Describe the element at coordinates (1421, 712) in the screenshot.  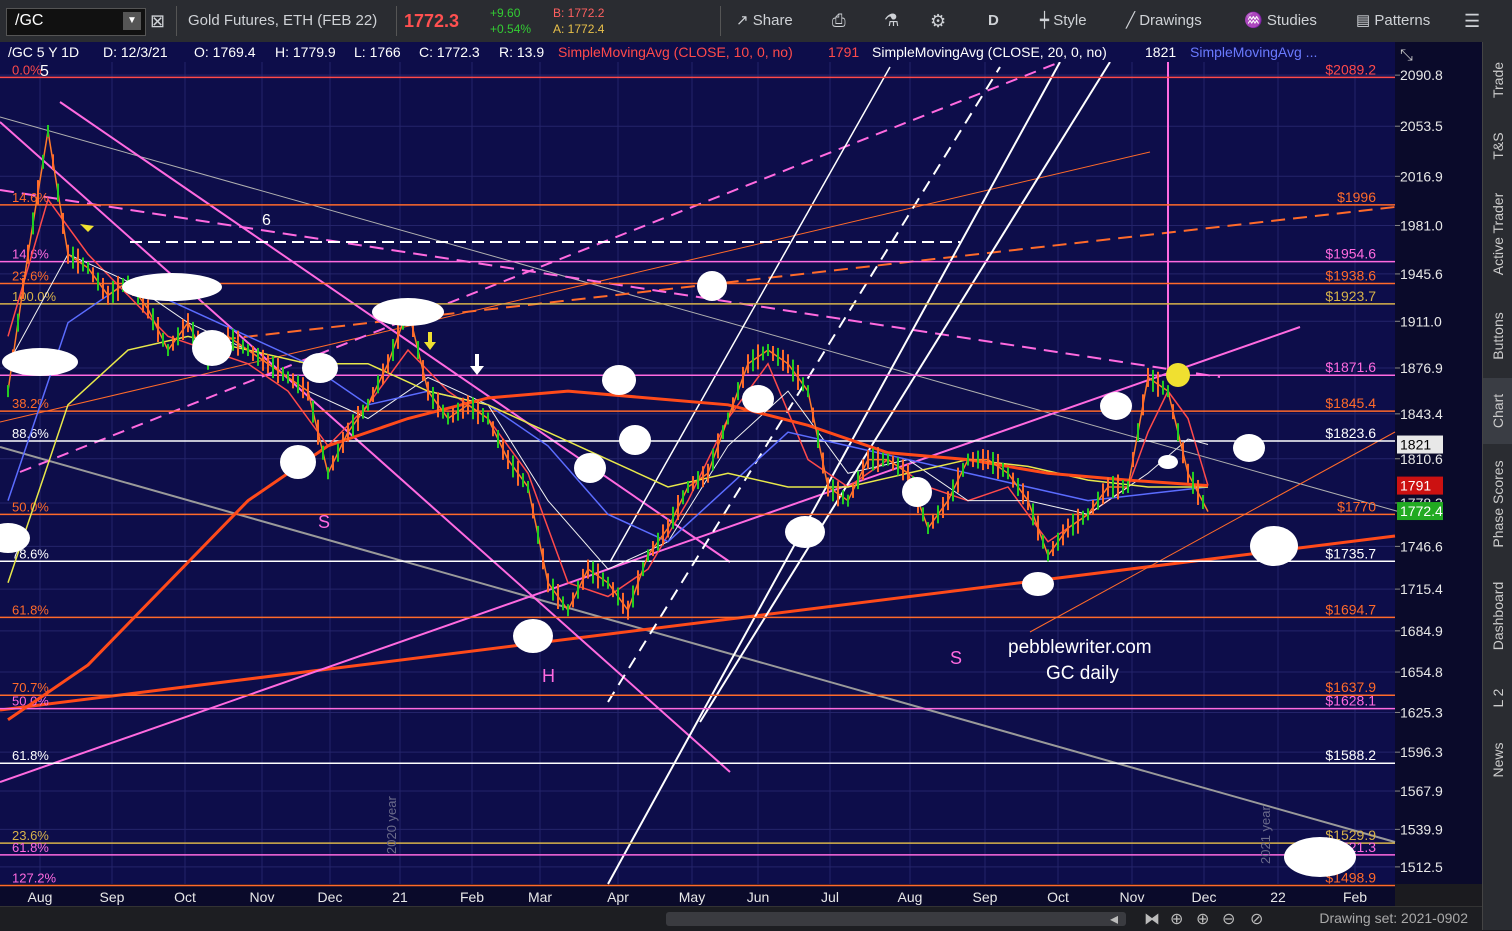
I see `y-tick-label: 1625.3` at that location.